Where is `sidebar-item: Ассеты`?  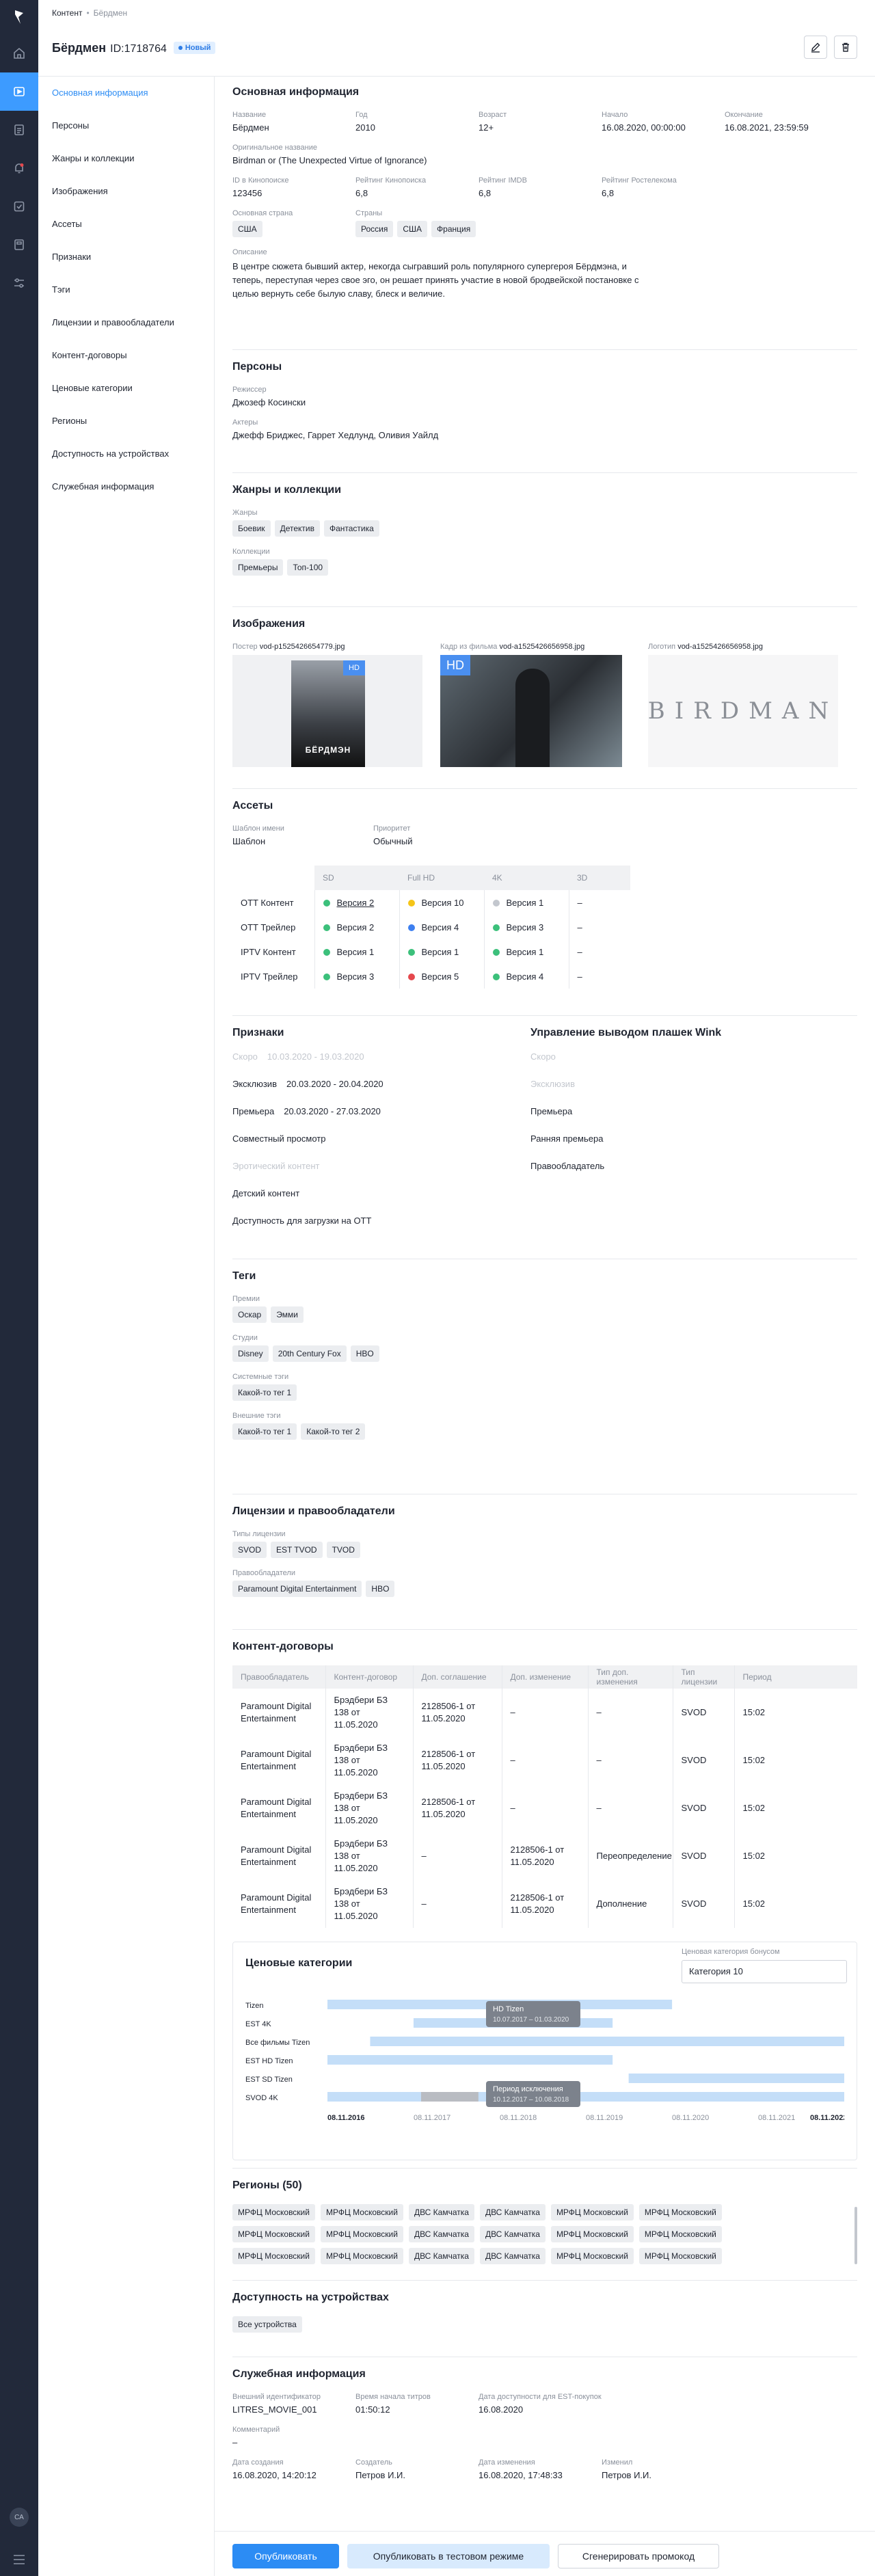
sidebar-item: Ассеты is located at coordinates (126, 224).